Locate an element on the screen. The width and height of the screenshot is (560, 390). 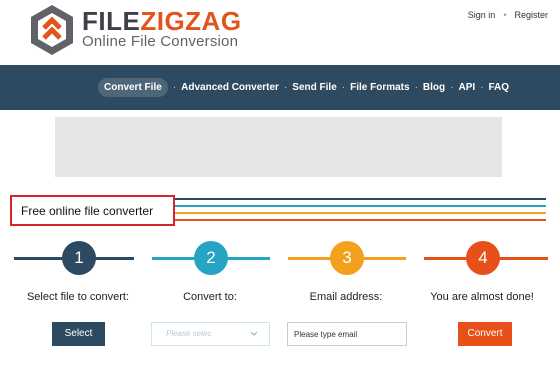
convert-format-dropdown: Please selec is located at coordinates (210, 334).